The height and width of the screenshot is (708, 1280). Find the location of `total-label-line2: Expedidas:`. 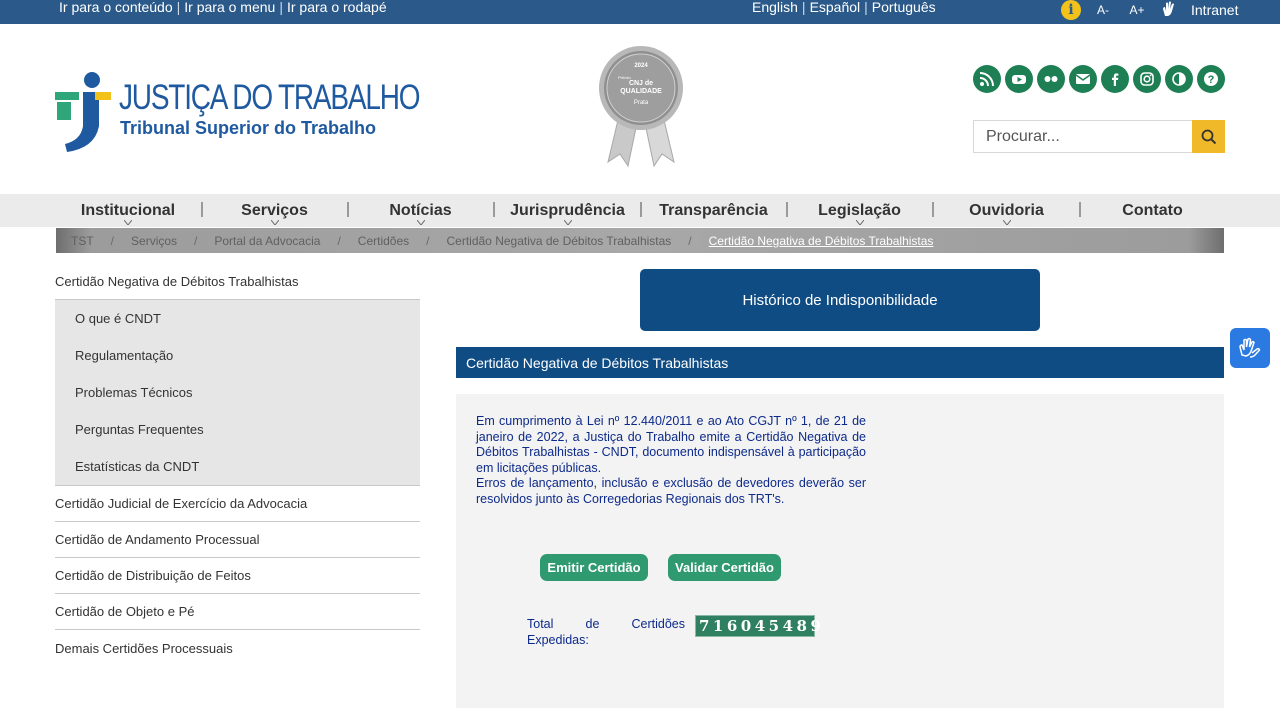

total-label-line2: Expedidas: is located at coordinates (558, 640).